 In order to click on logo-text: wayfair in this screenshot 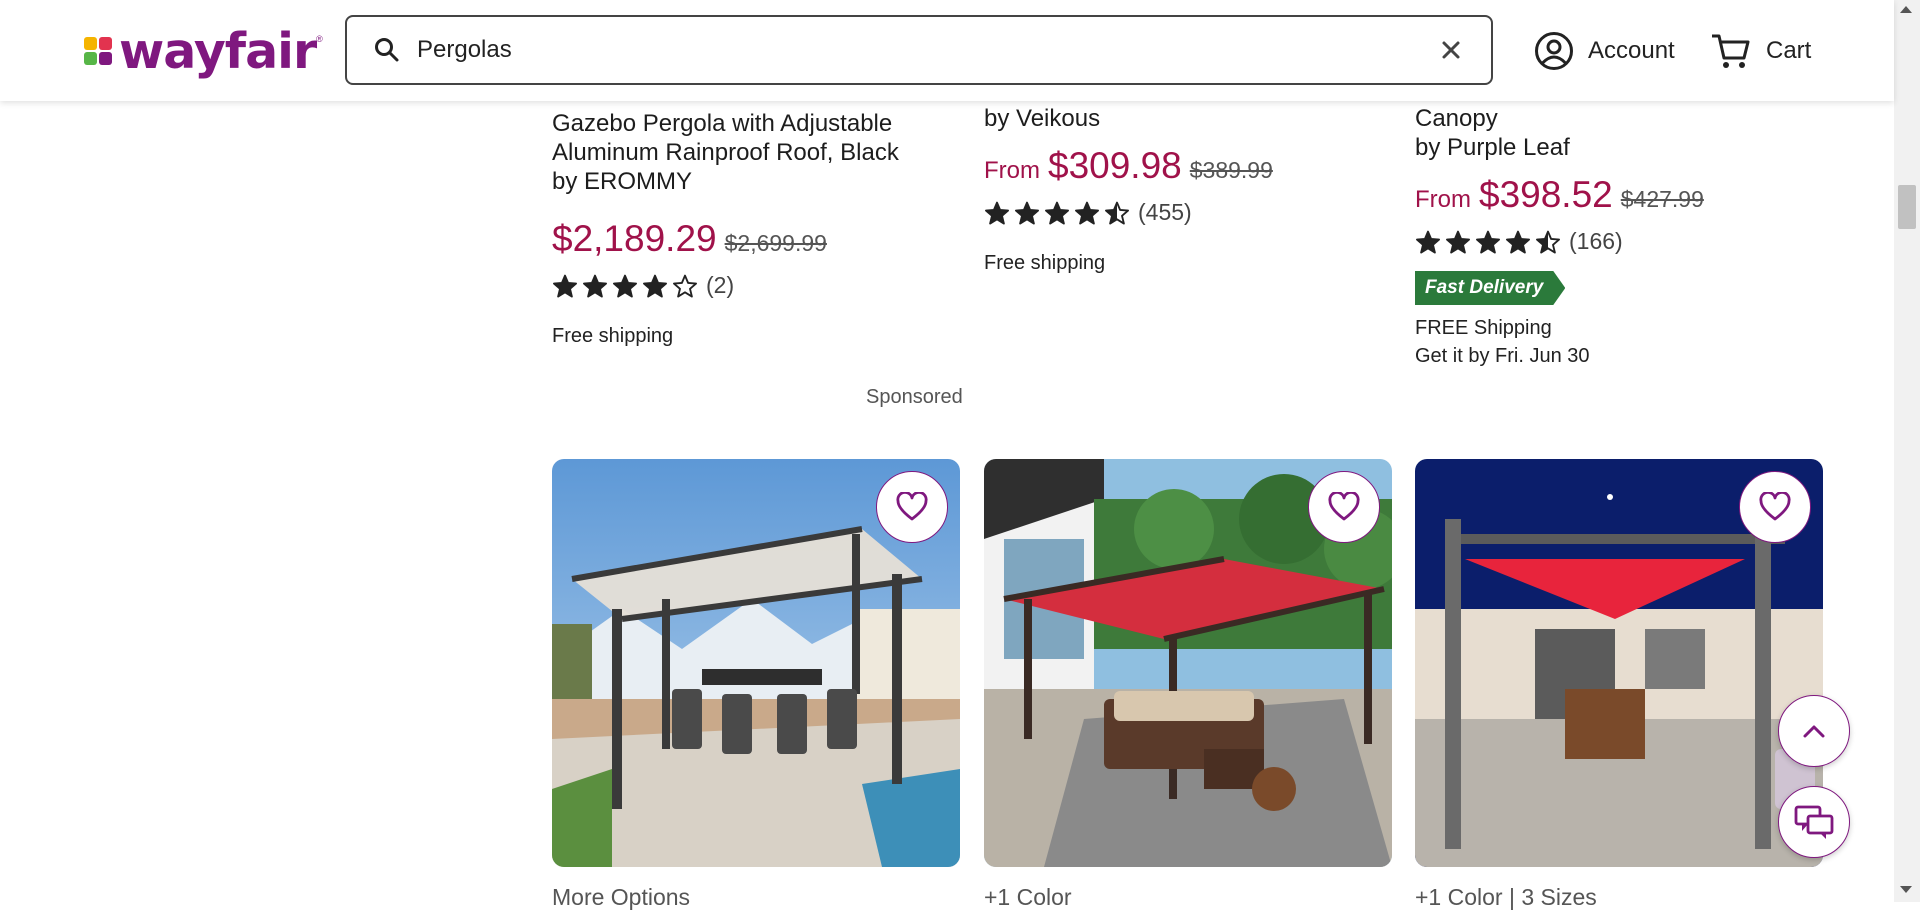, I will do `click(218, 51)`.